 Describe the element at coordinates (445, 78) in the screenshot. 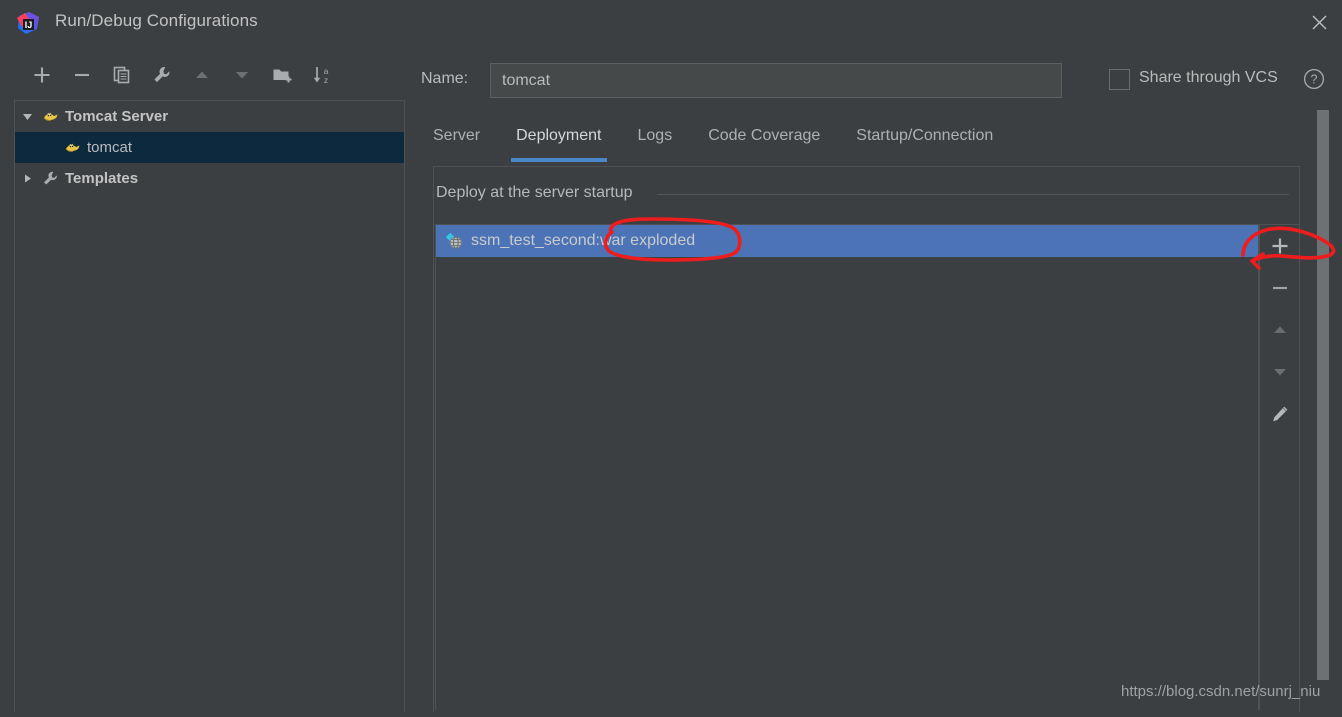

I see `name-label: Name:` at that location.